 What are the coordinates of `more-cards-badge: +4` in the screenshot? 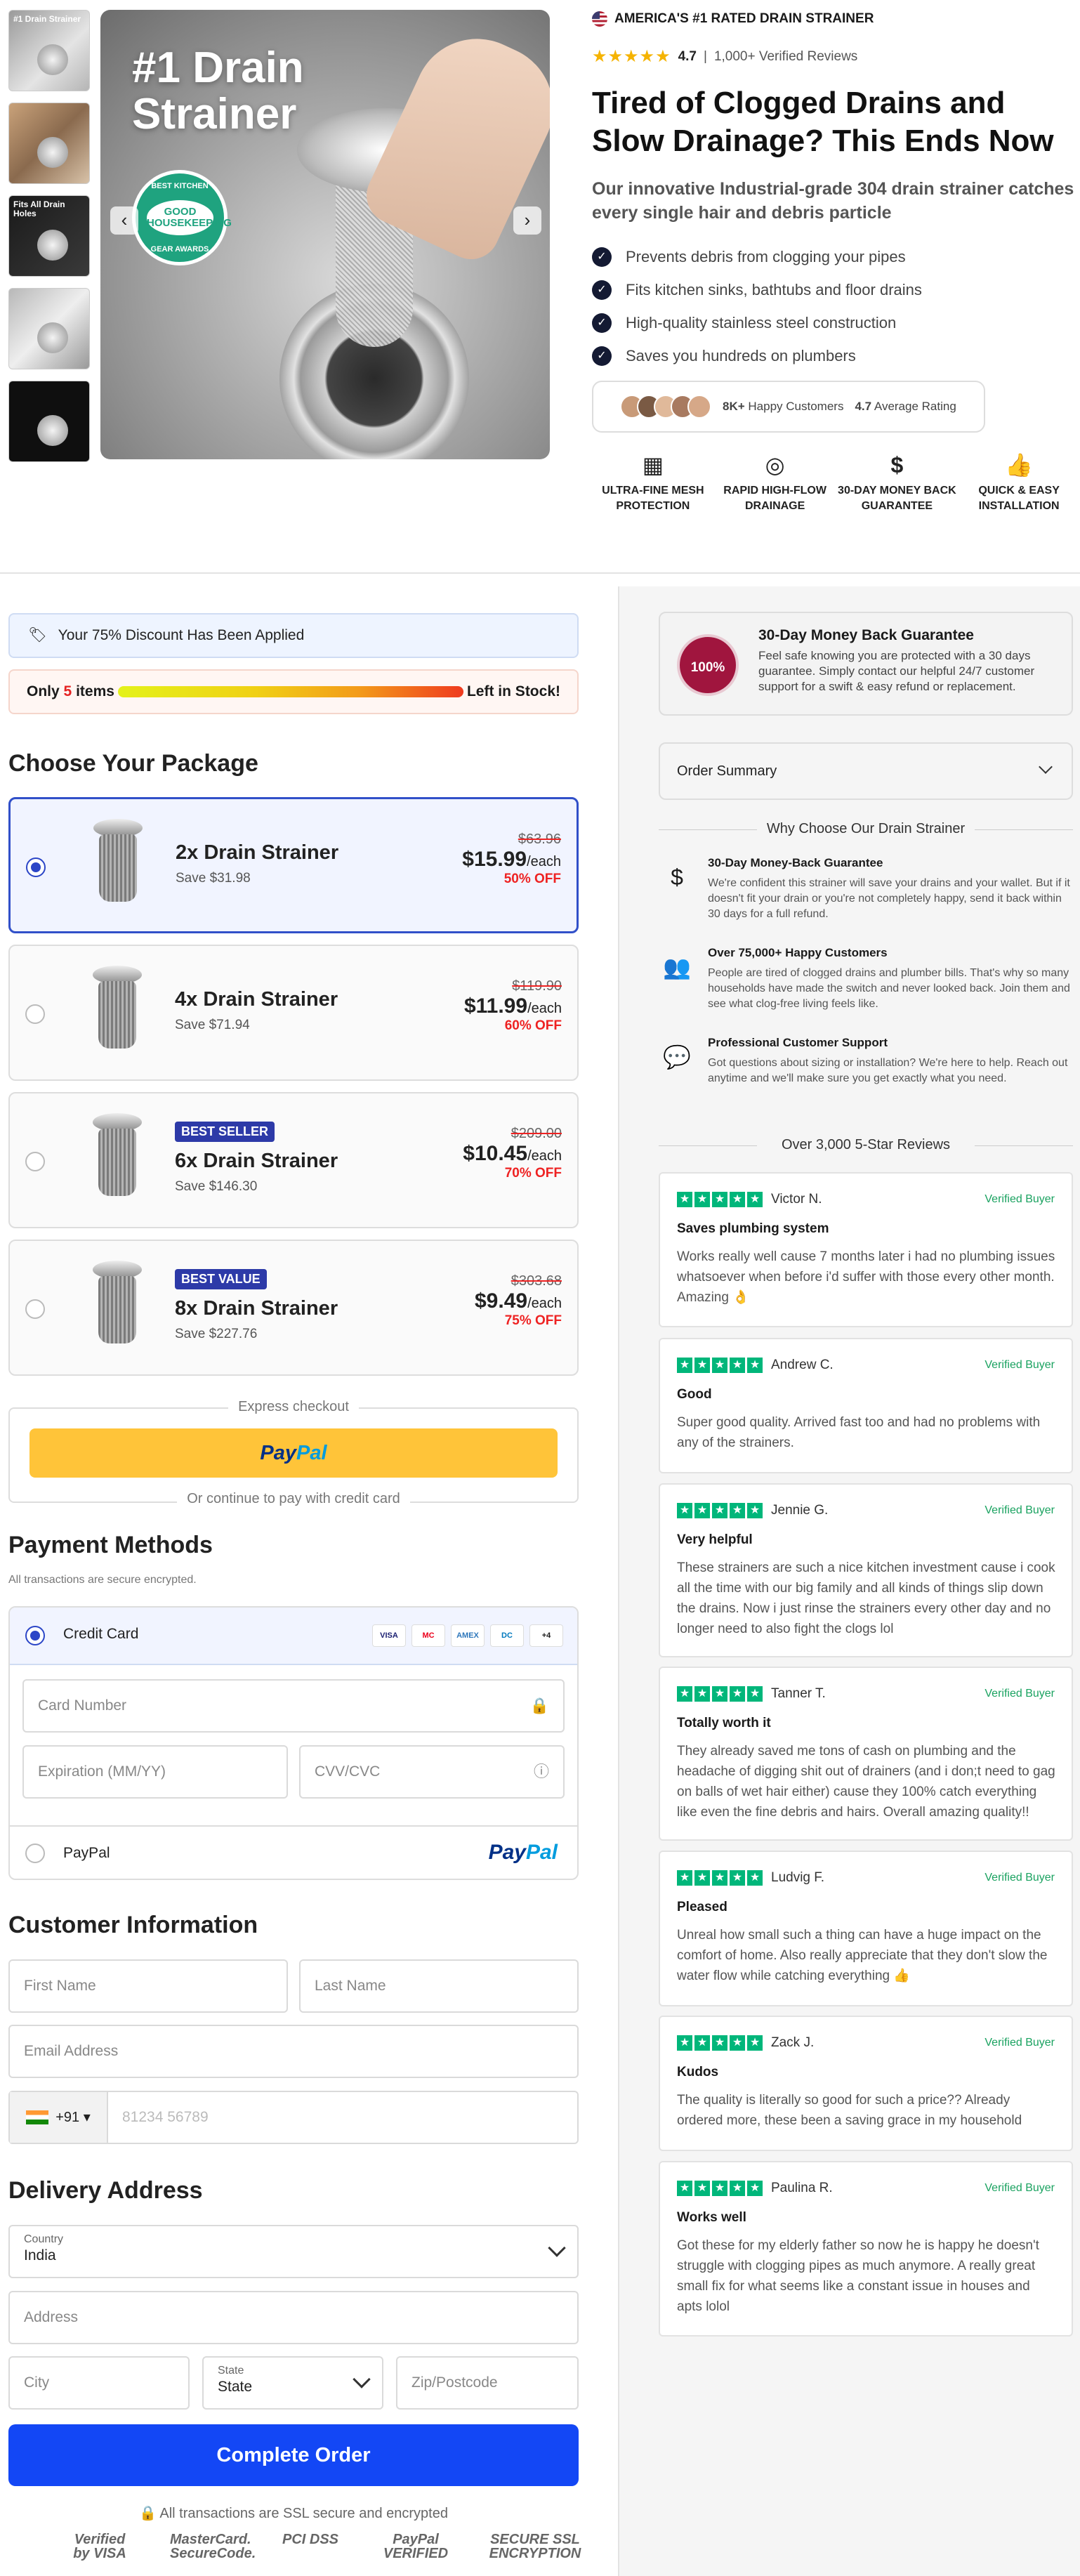 It's located at (546, 1635).